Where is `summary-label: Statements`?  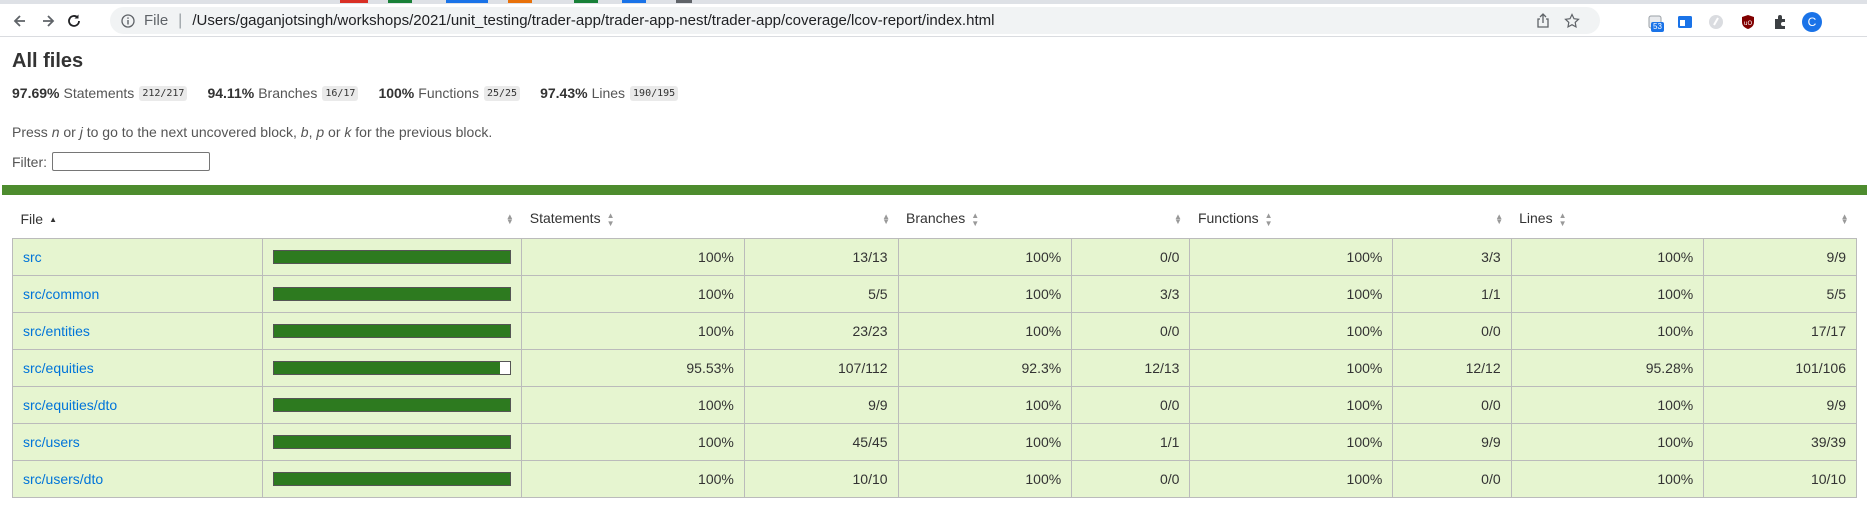
summary-label: Statements is located at coordinates (99, 93).